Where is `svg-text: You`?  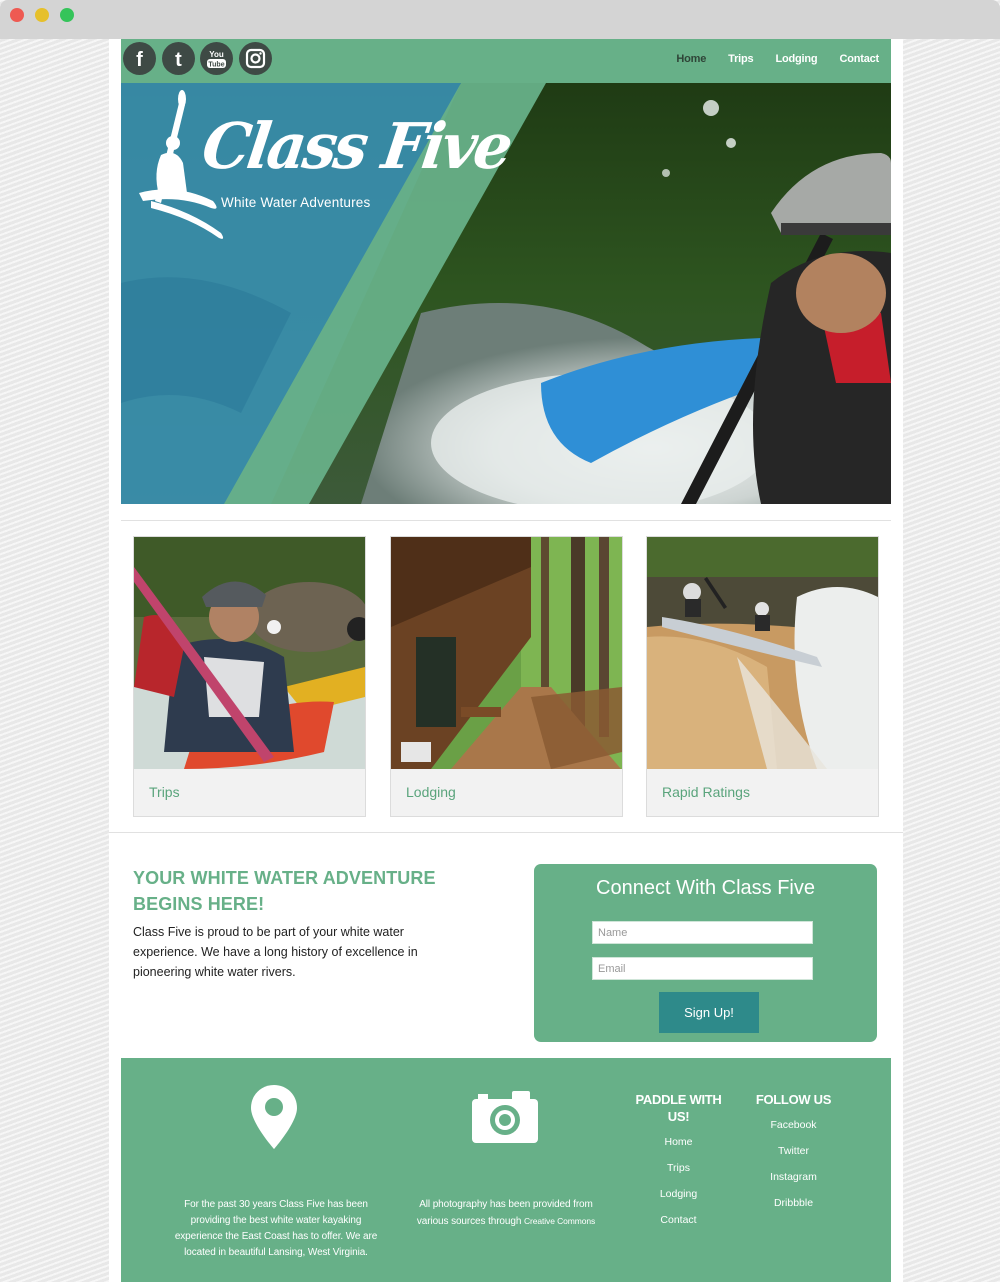 svg-text: You is located at coordinates (216, 54).